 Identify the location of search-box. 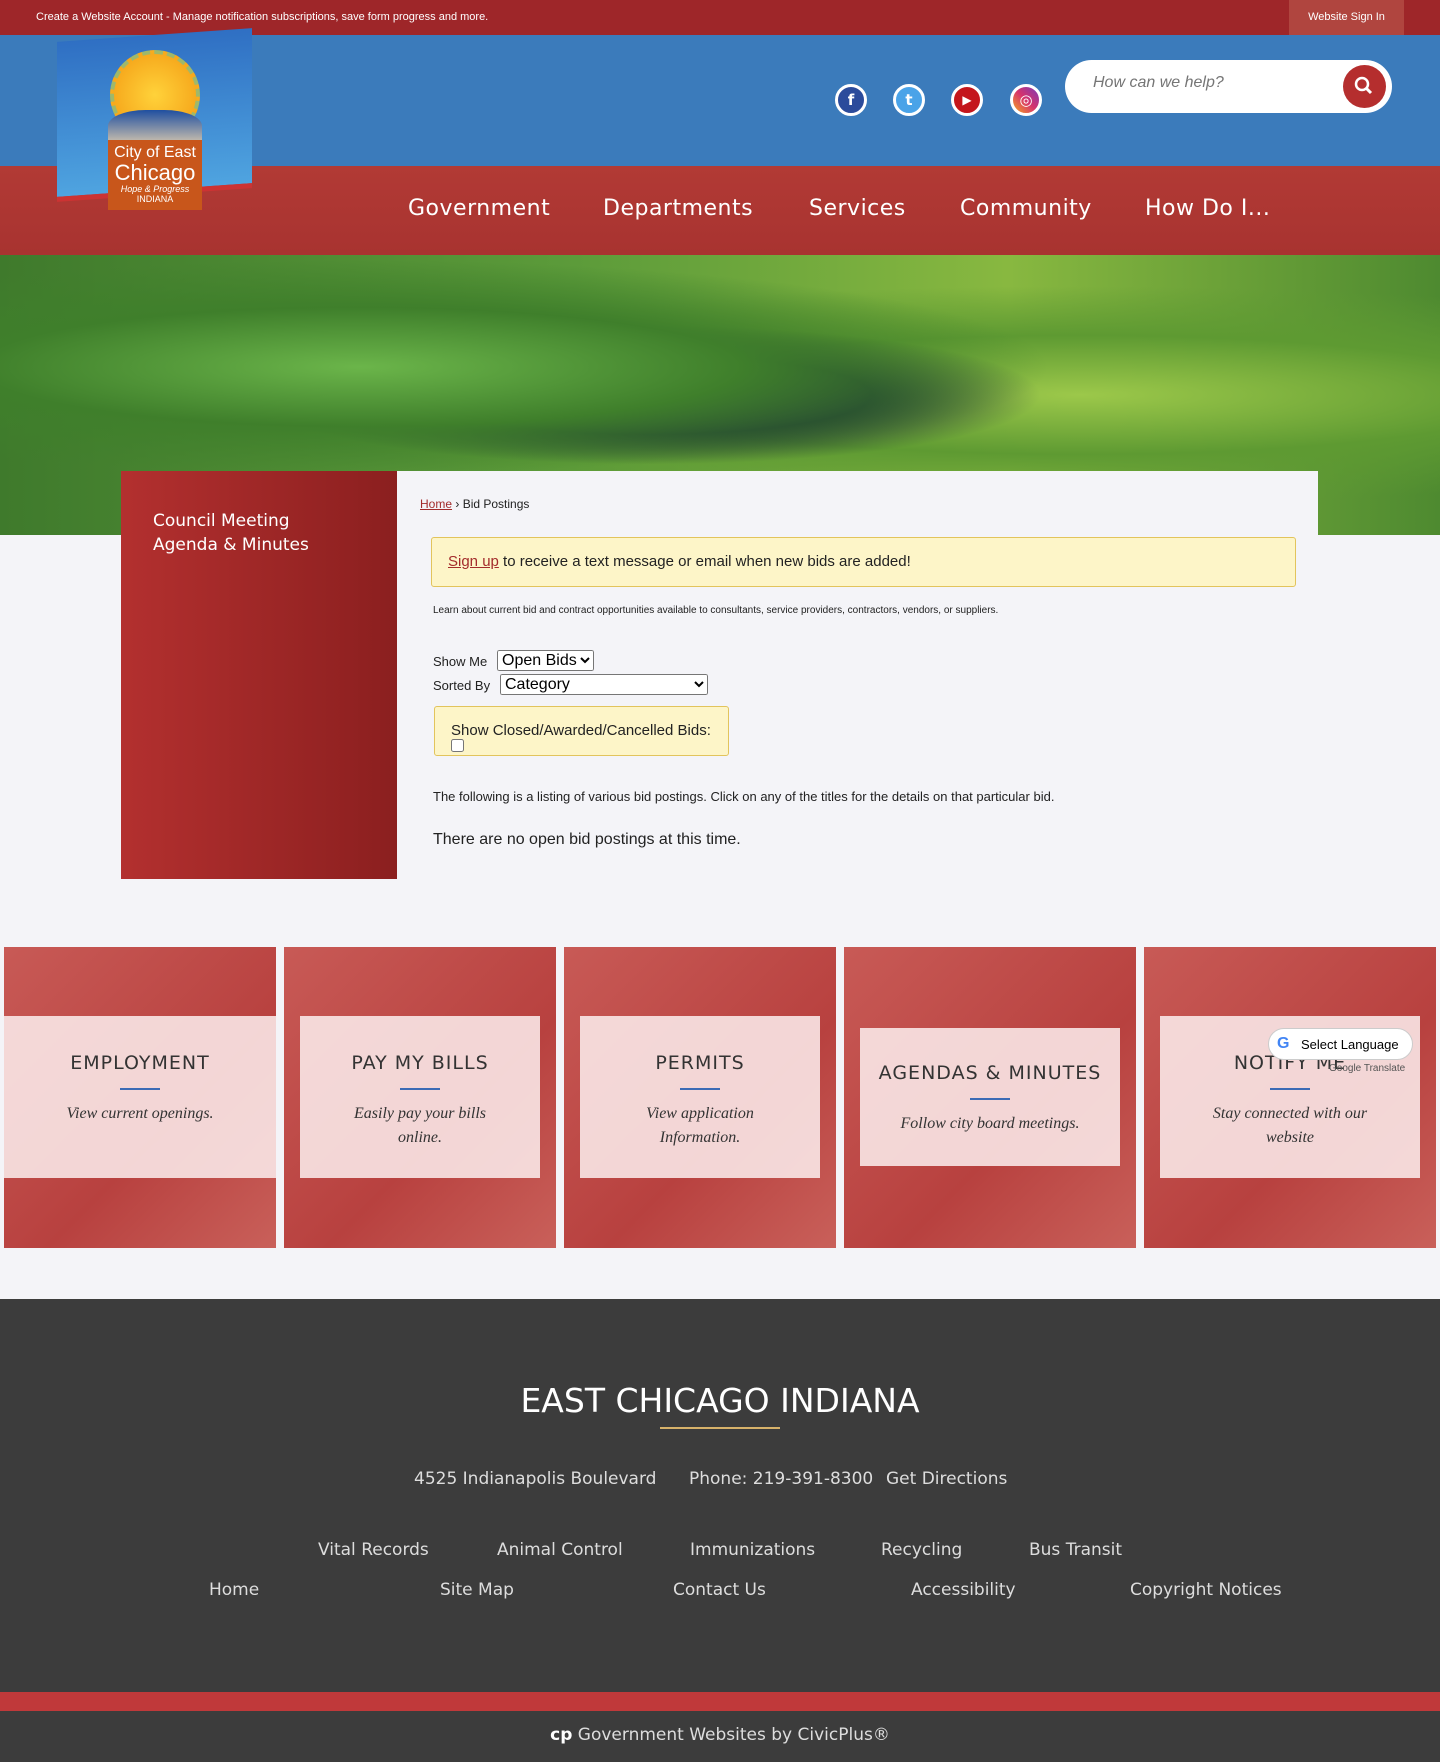
(1228, 86).